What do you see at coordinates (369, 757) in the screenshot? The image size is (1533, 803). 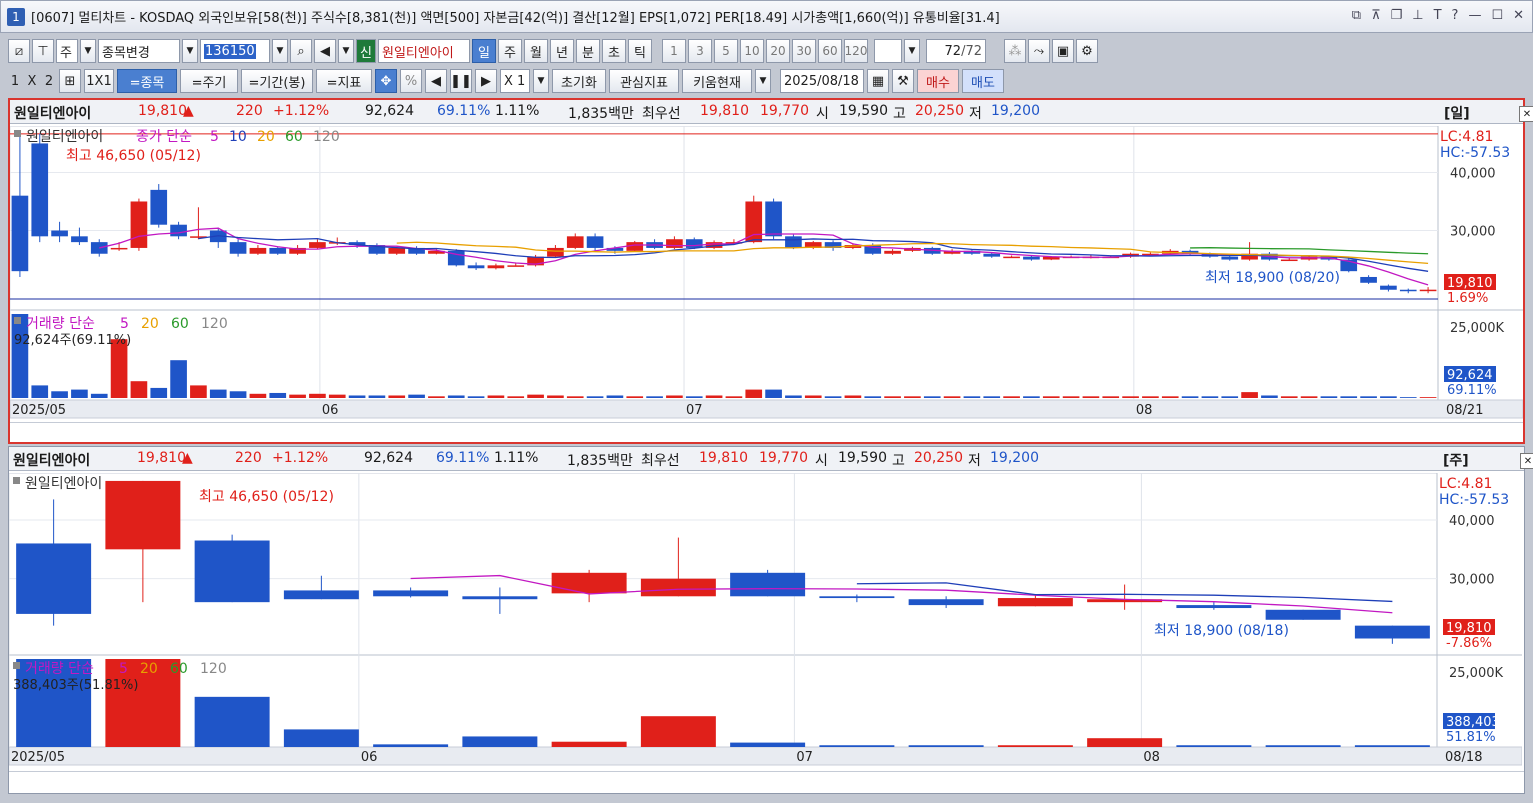 I see `date-tick-label: 06` at bounding box center [369, 757].